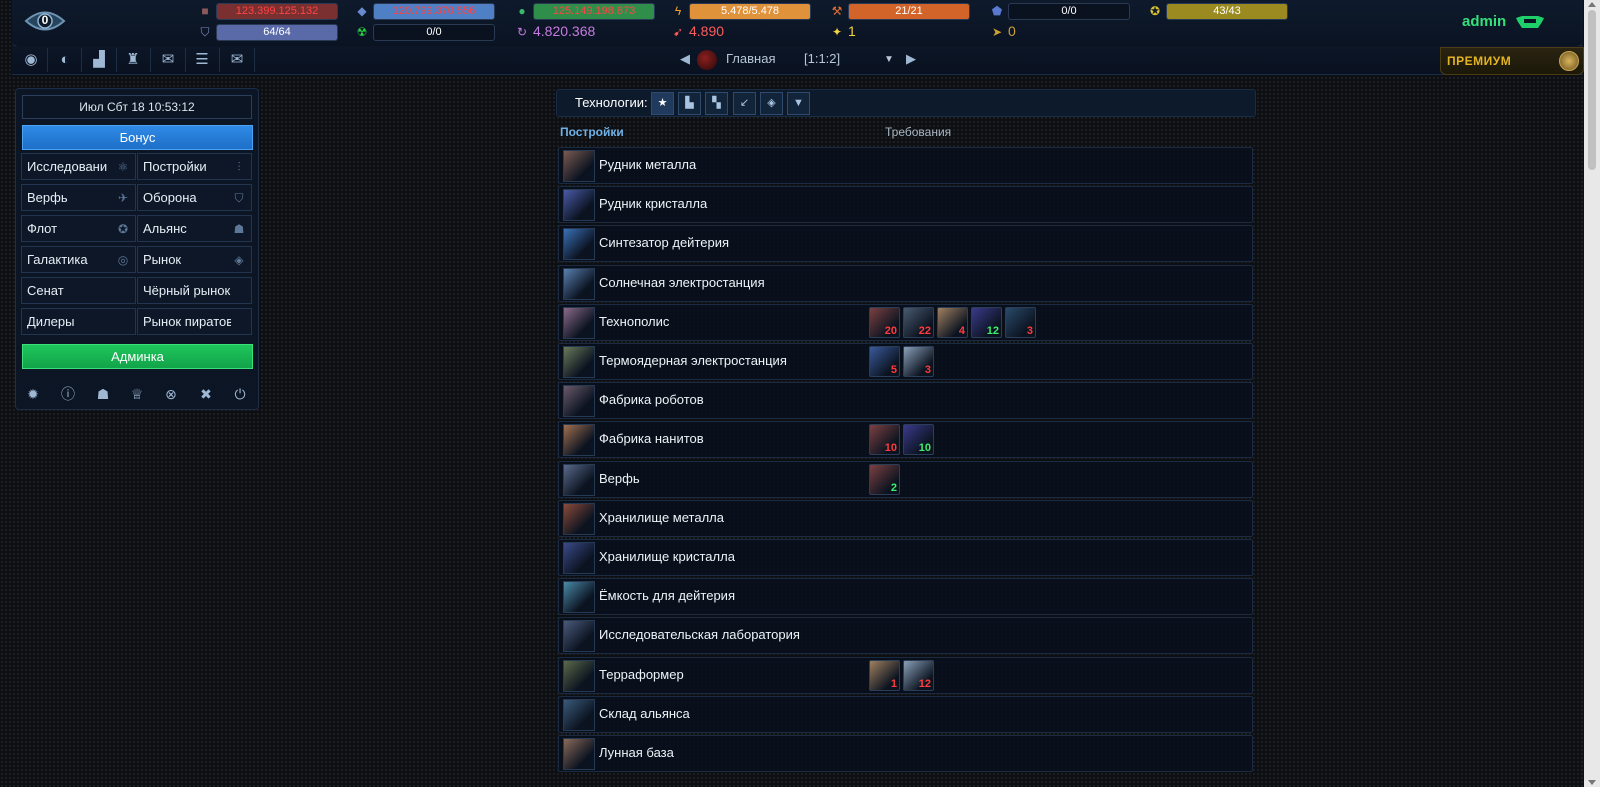 The width and height of the screenshot is (1600, 787). What do you see at coordinates (194, 166) in the screenshot?
I see `sidebar-item-2: Постройки ⫶` at bounding box center [194, 166].